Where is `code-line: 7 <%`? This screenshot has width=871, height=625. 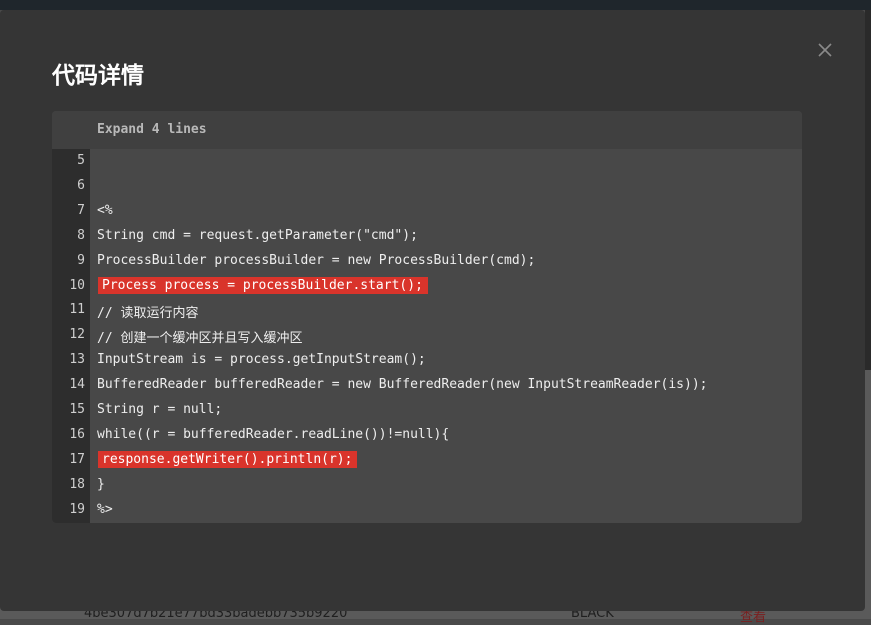 code-line: 7 <% is located at coordinates (427, 211).